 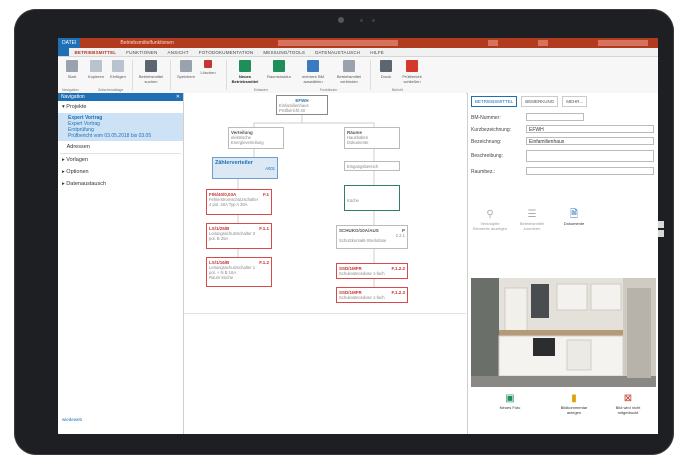 I want to click on tab-ansicht: ANSICHT, so click(x=178, y=52).